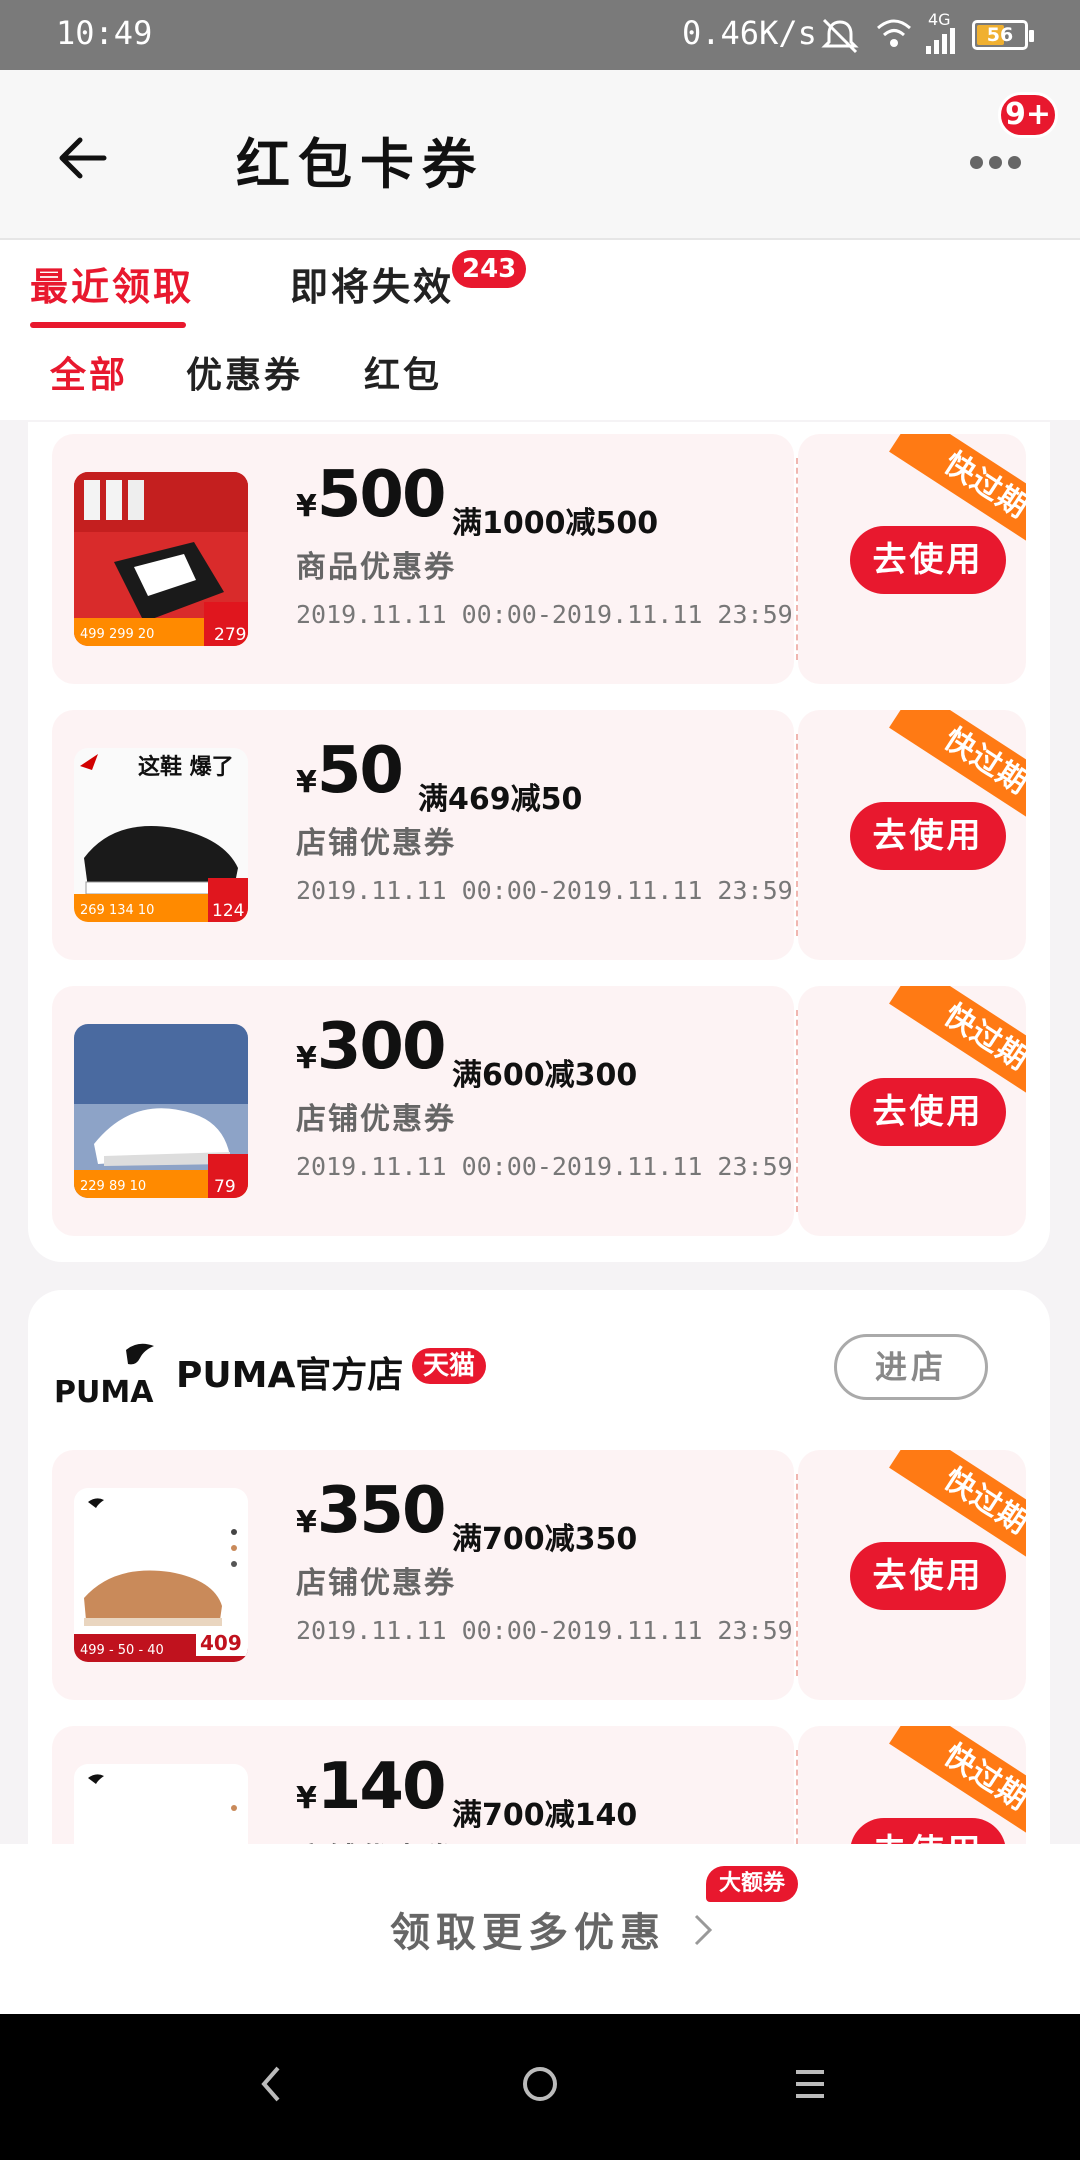  Describe the element at coordinates (228, 911) in the screenshot. I see `svg-text: 124` at that location.